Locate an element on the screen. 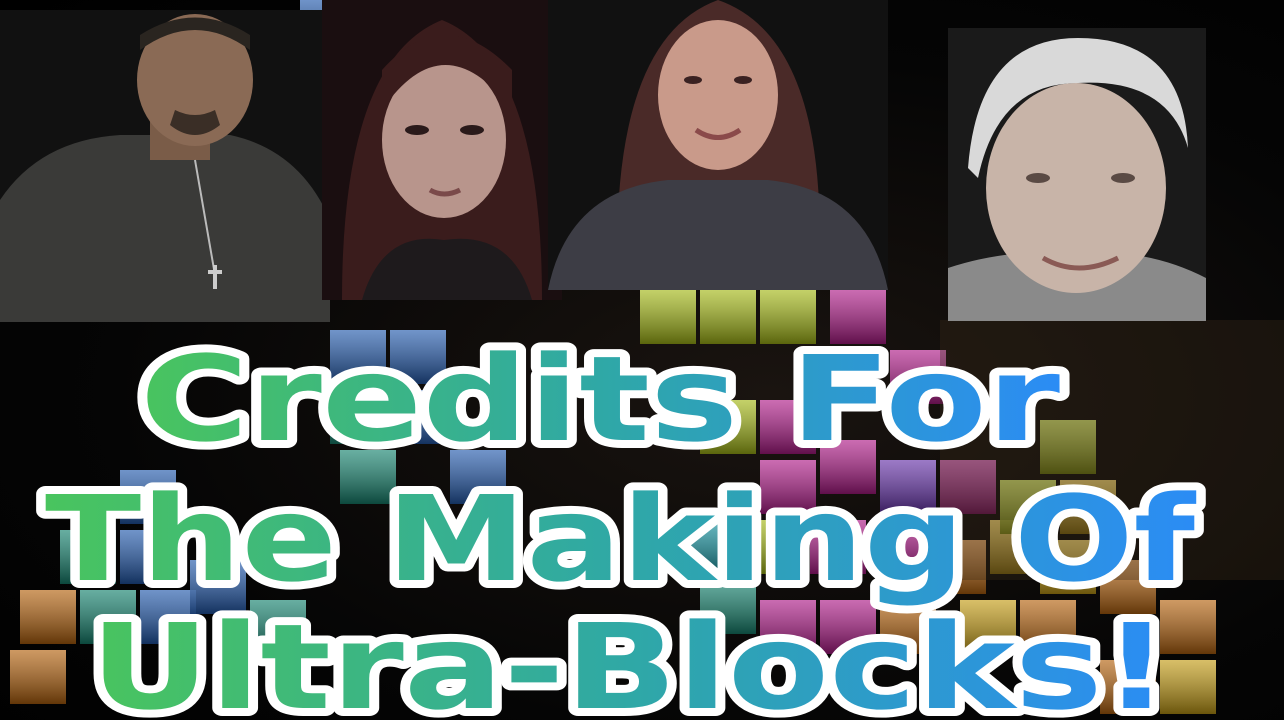 This screenshot has width=1284, height=720. man-shirt is located at coordinates (165, 228).